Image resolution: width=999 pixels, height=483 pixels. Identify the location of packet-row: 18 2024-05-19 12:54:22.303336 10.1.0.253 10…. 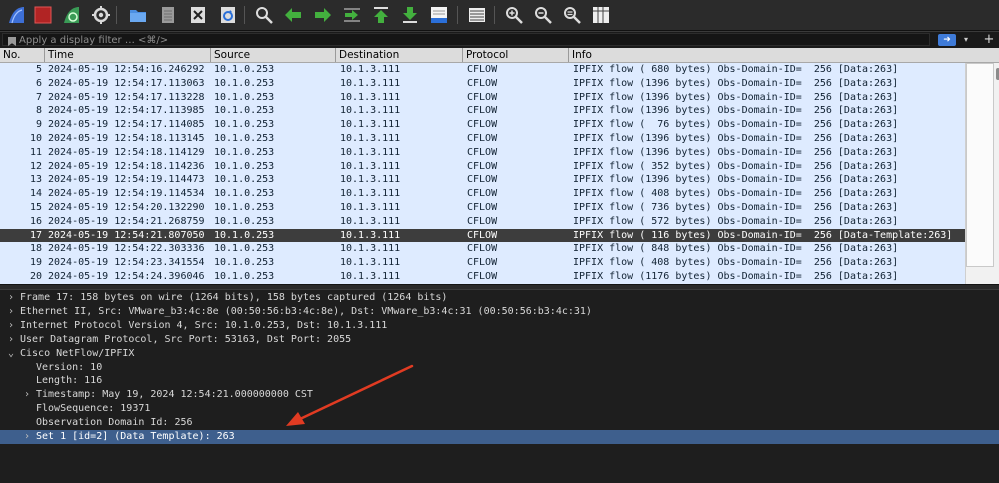
(482, 249).